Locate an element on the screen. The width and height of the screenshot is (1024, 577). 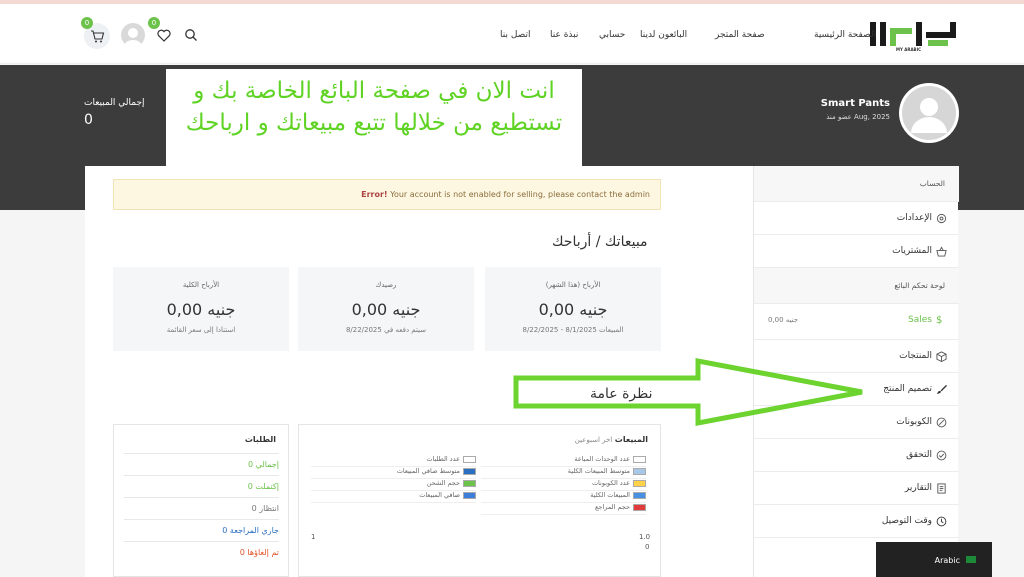
stat-sub: المبيعات 8/1/2025 - 8/22/2025 is located at coordinates (573, 330).